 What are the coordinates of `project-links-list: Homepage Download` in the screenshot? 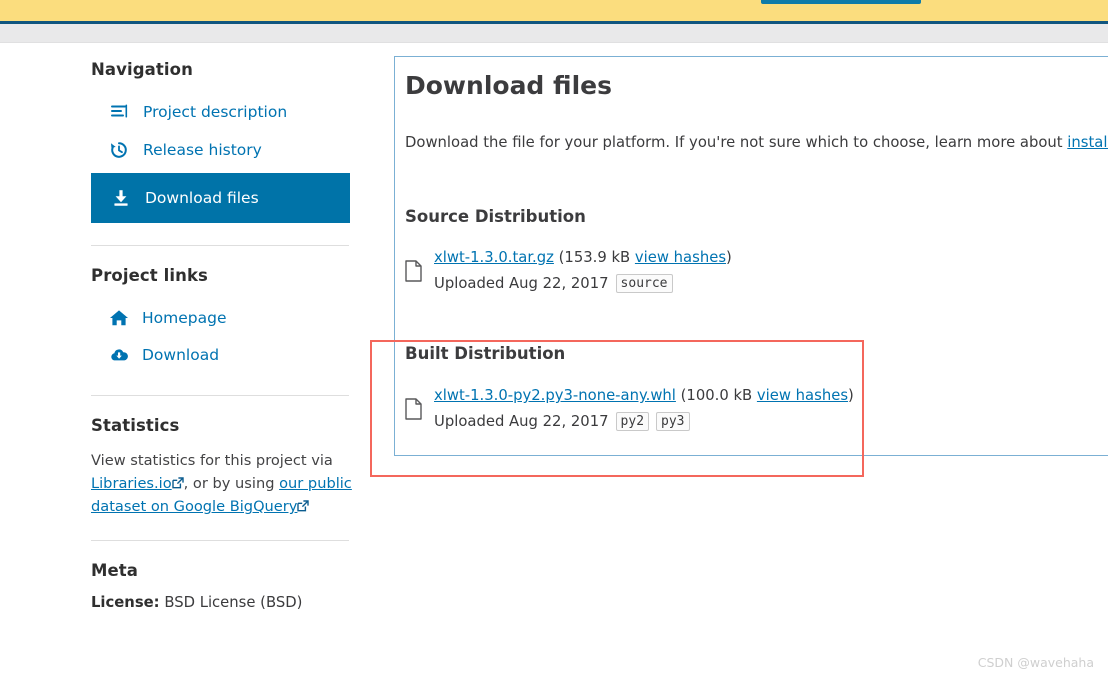 It's located at (220, 336).